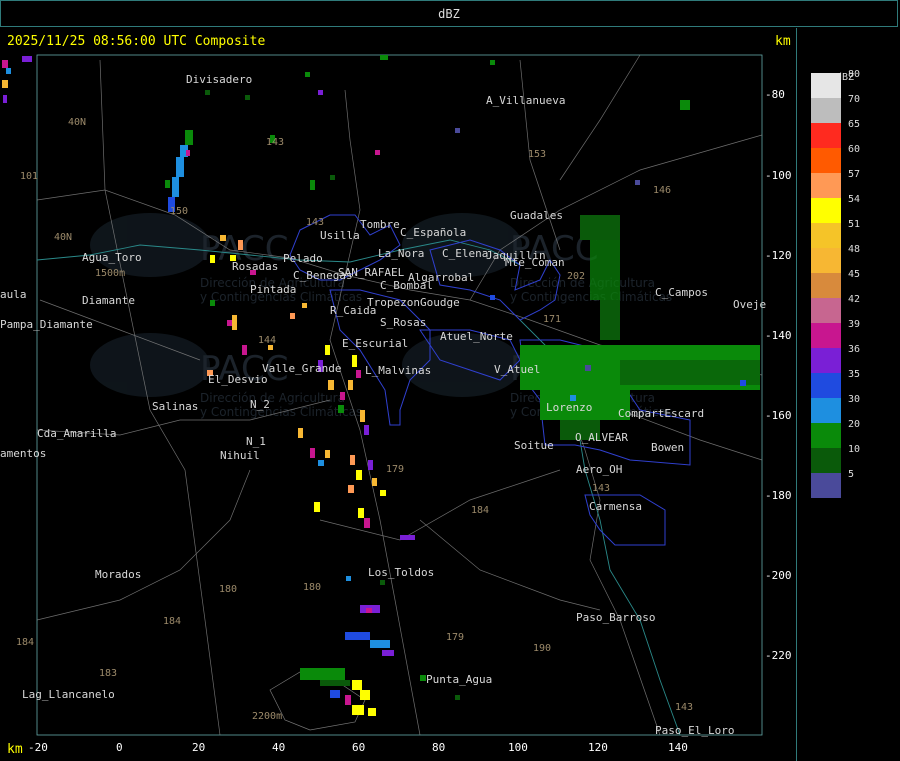 The width and height of the screenshot is (900, 761). I want to click on place-label: Agua_Toro, so click(112, 257).